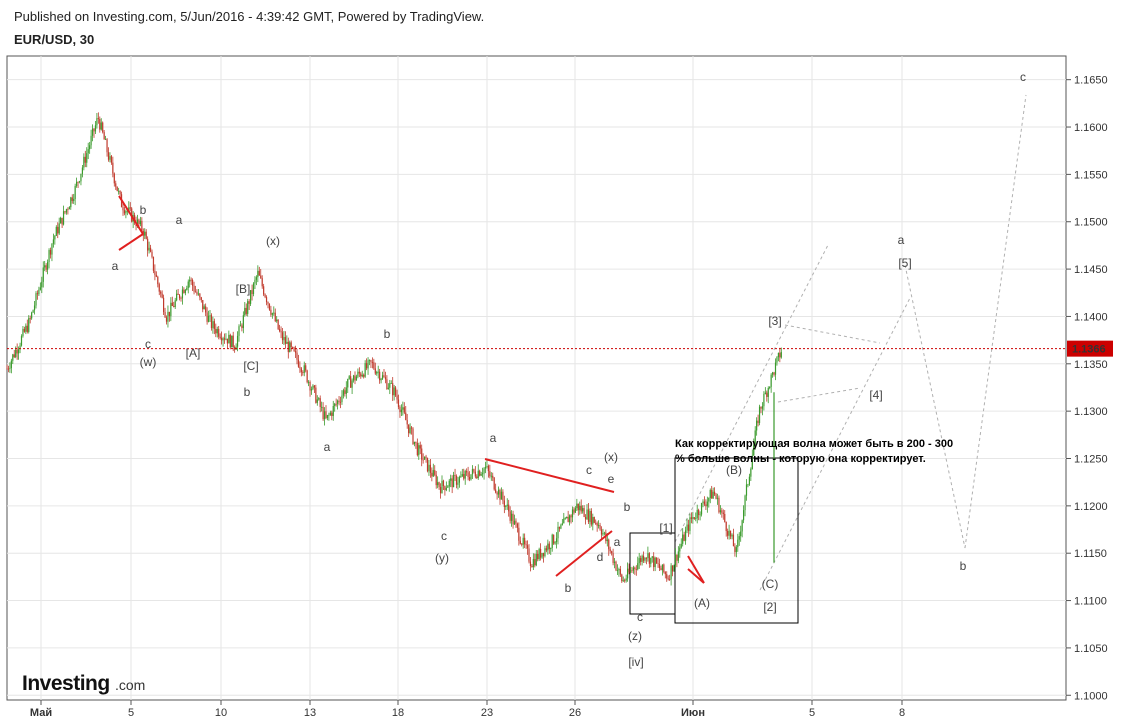 The height and width of the screenshot is (724, 1121). Describe the element at coordinates (600, 557) in the screenshot. I see `wave-label: d` at that location.